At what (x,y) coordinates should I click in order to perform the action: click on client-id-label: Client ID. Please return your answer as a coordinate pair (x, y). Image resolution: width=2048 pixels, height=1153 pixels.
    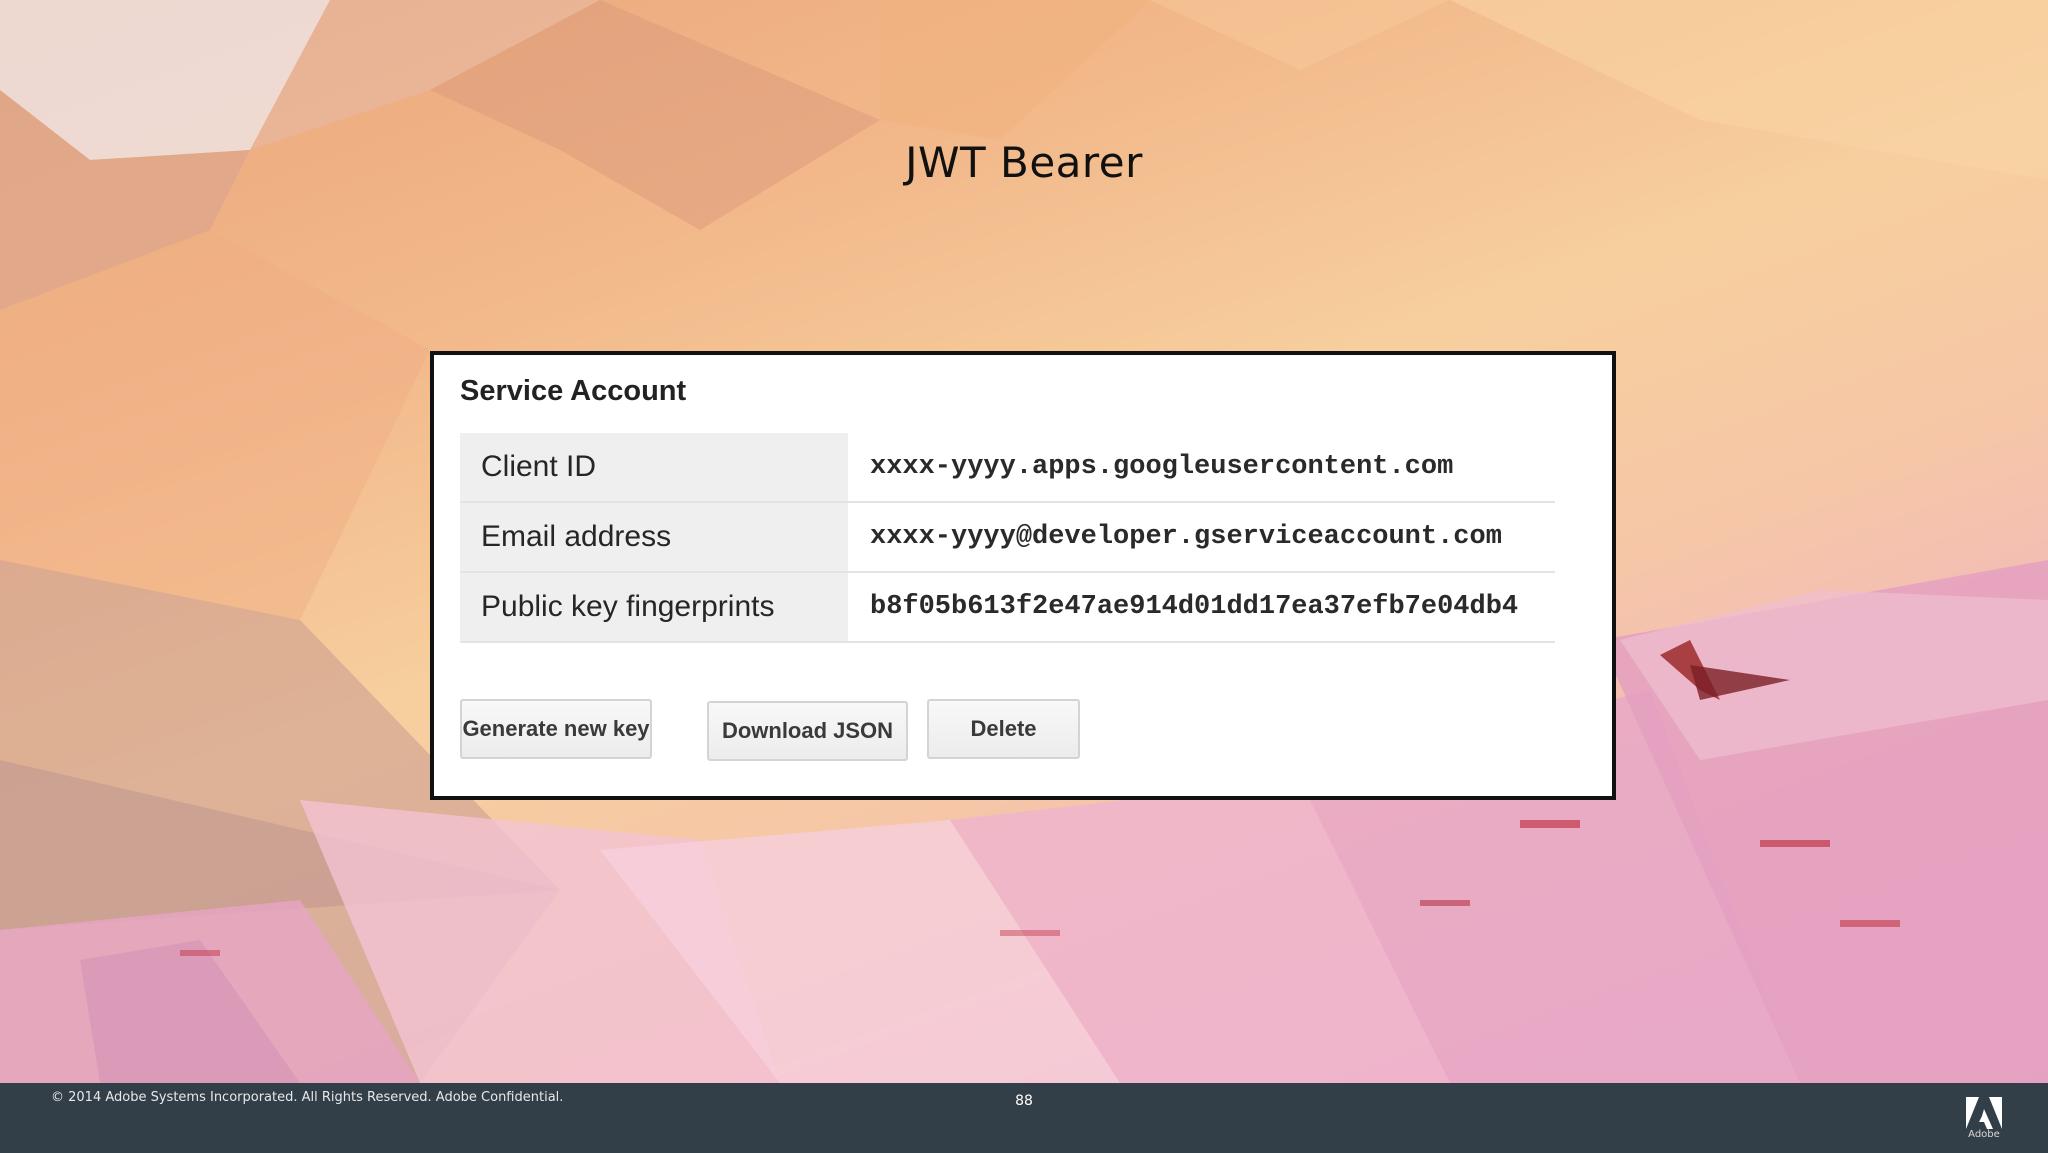
    Looking at the image, I should click on (654, 468).